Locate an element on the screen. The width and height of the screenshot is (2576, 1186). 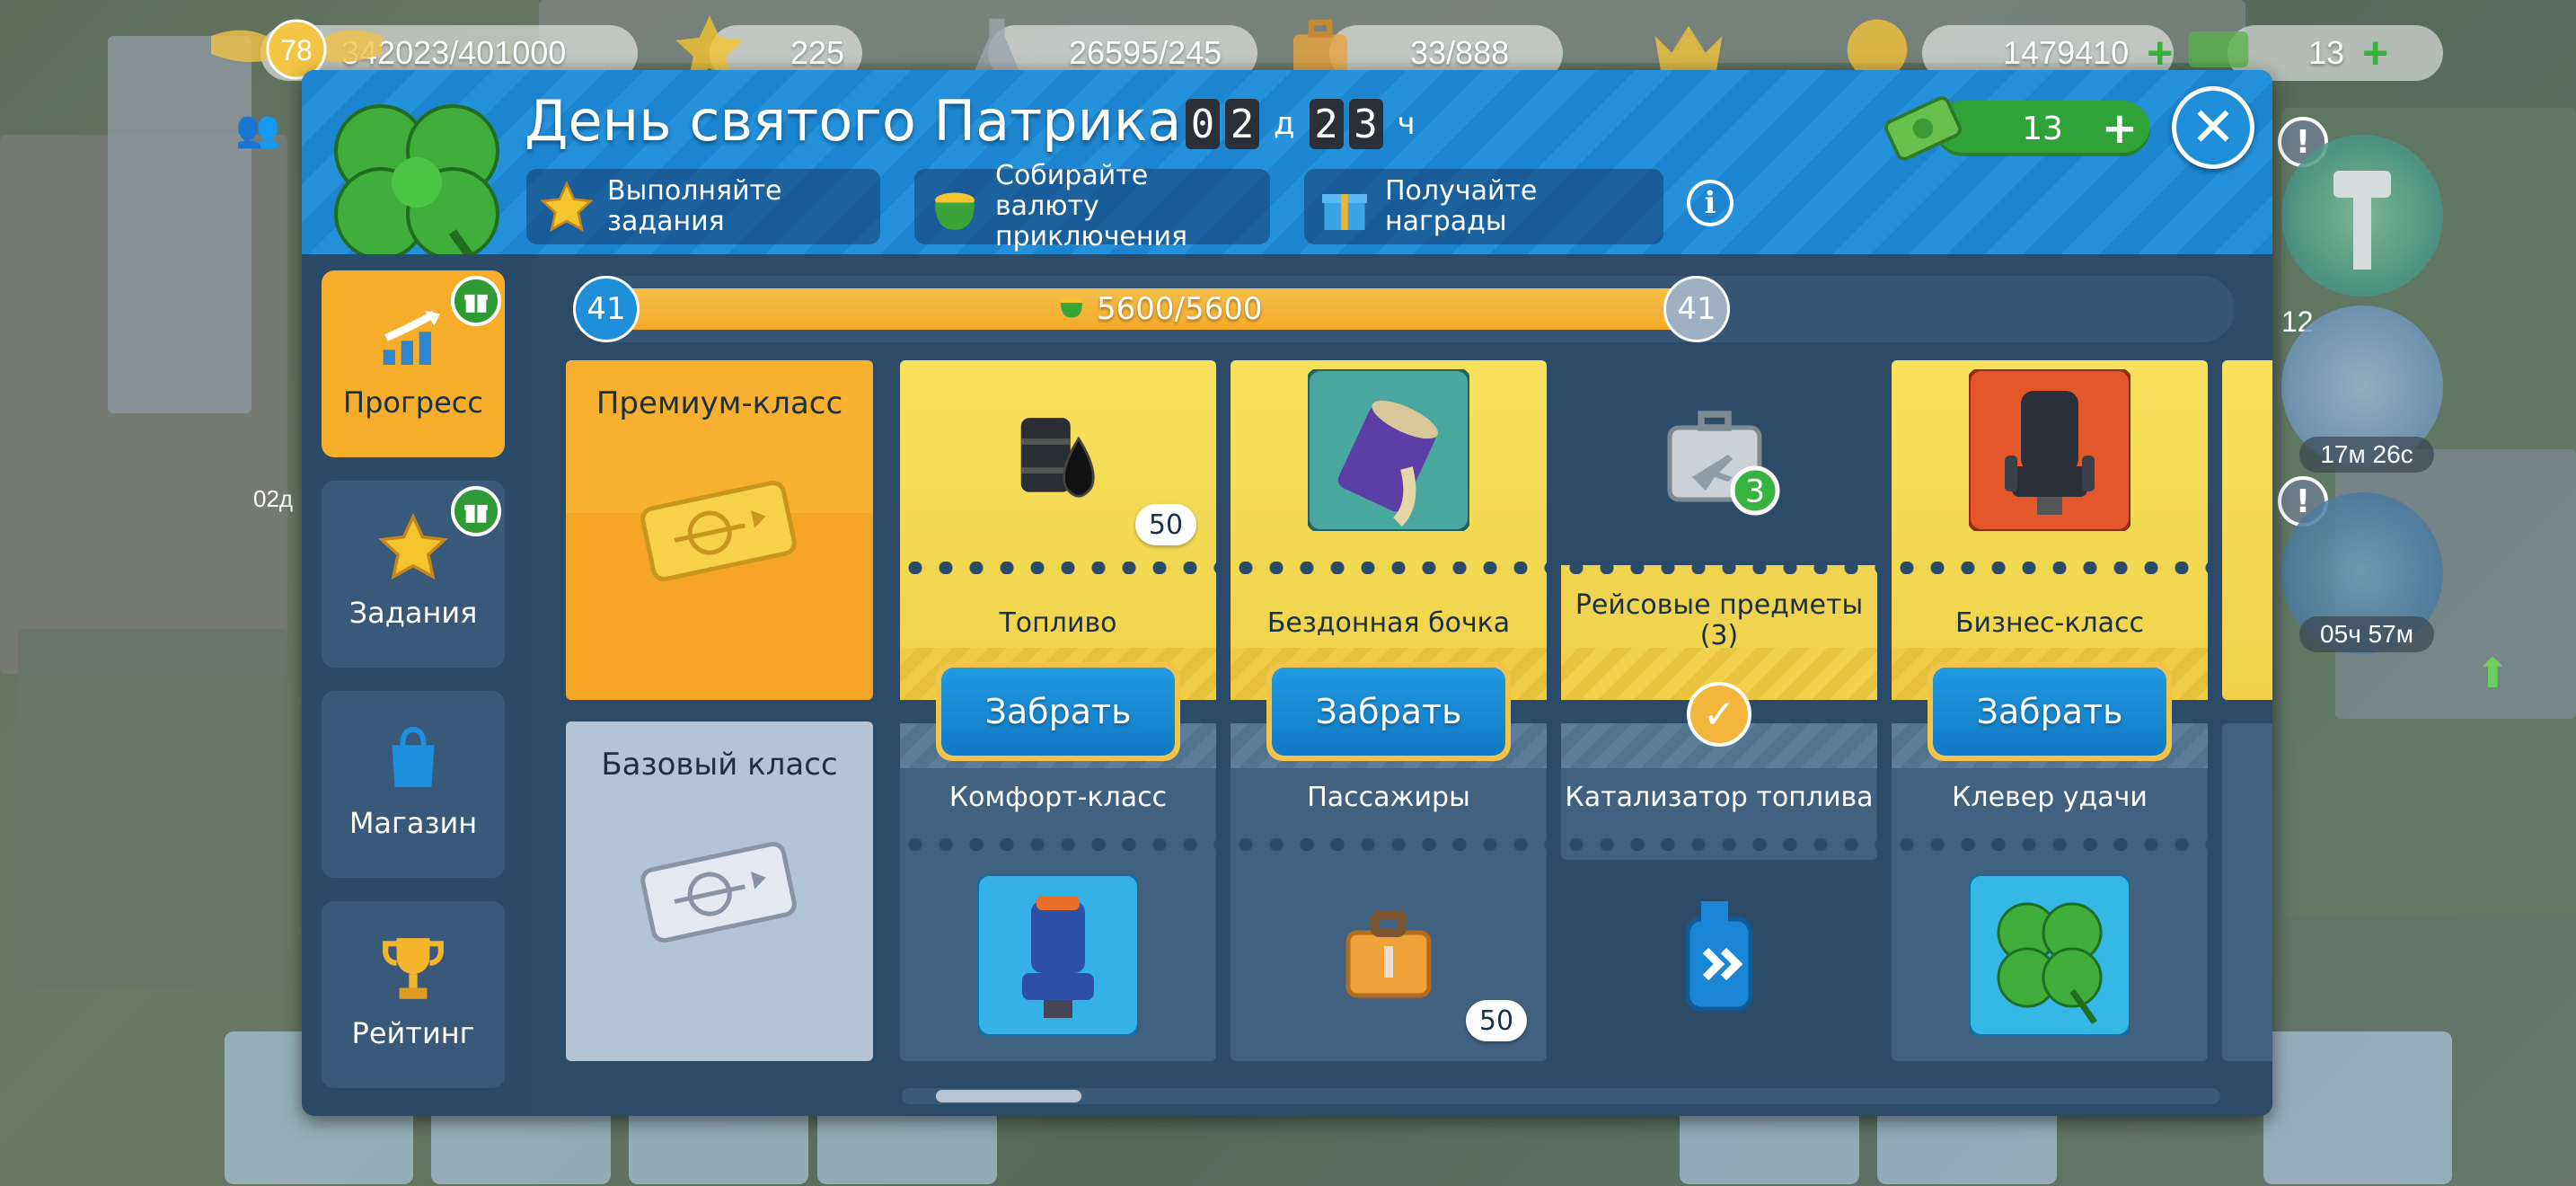
coins-value: 1479410 is located at coordinates (2066, 52).